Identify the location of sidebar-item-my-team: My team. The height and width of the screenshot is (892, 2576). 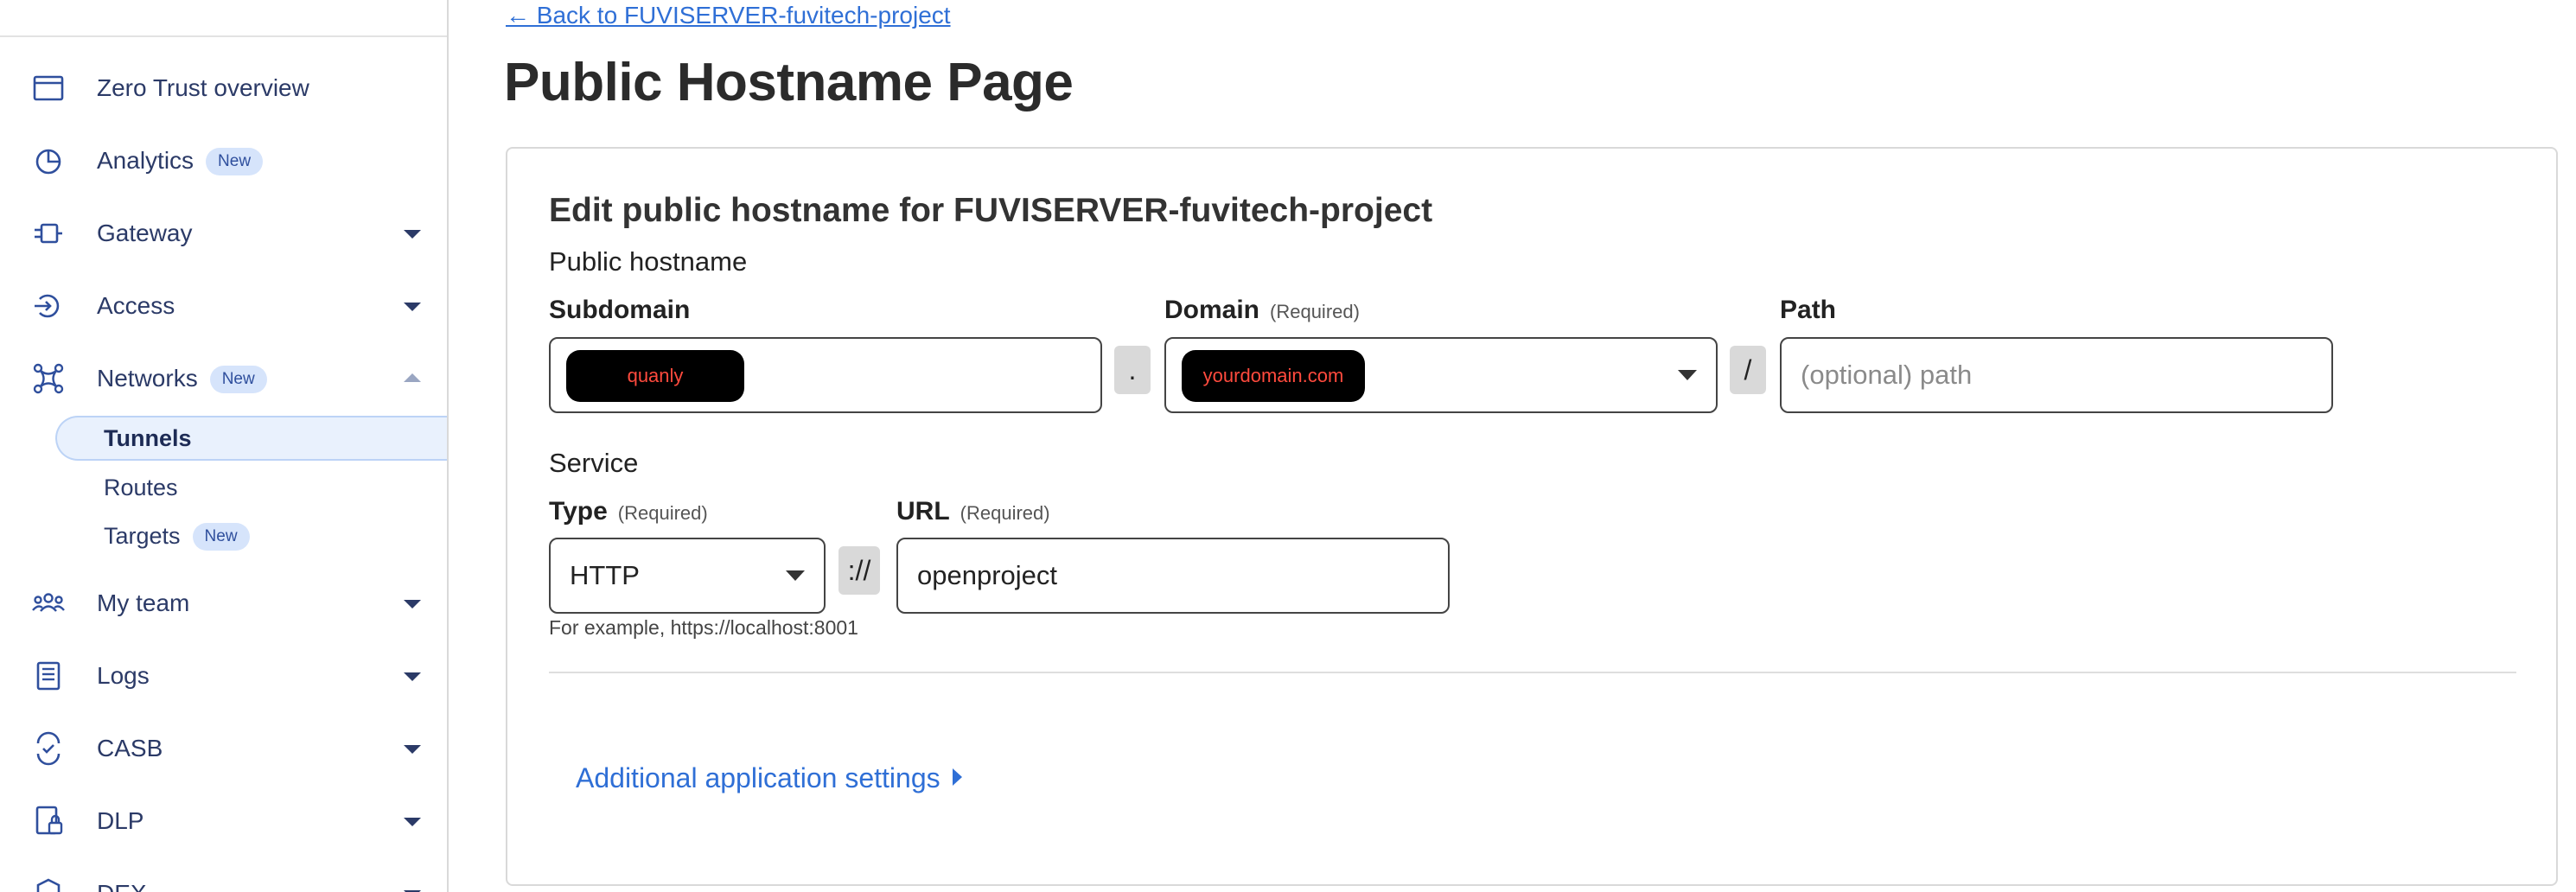
(223, 603).